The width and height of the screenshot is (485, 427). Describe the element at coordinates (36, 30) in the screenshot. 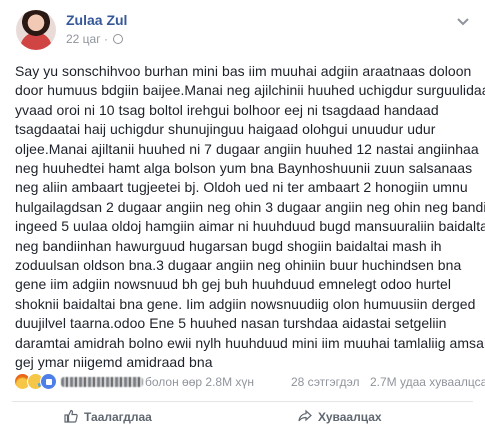

I see `author-avatar` at that location.